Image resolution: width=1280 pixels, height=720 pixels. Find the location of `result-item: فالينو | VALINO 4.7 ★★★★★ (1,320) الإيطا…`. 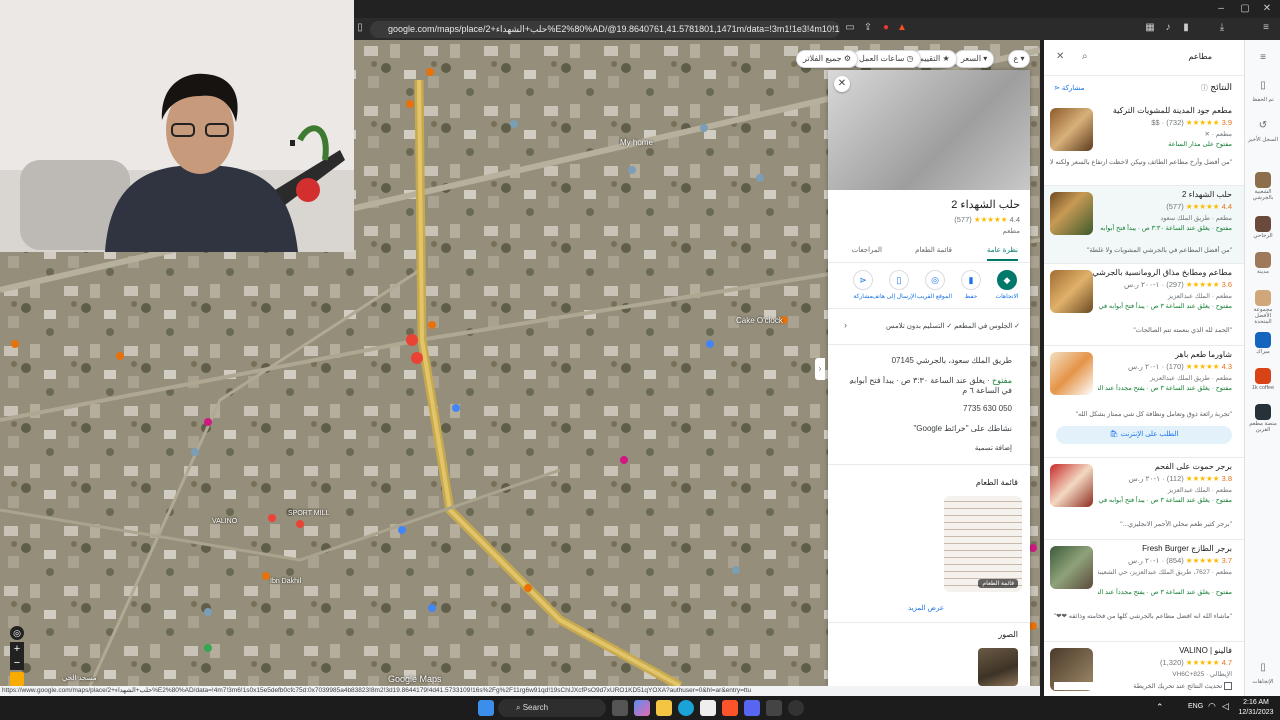

result-item: فالينو | VALINO 4.7 ★★★★★ (1,320) الإيطا… is located at coordinates (1144, 666).